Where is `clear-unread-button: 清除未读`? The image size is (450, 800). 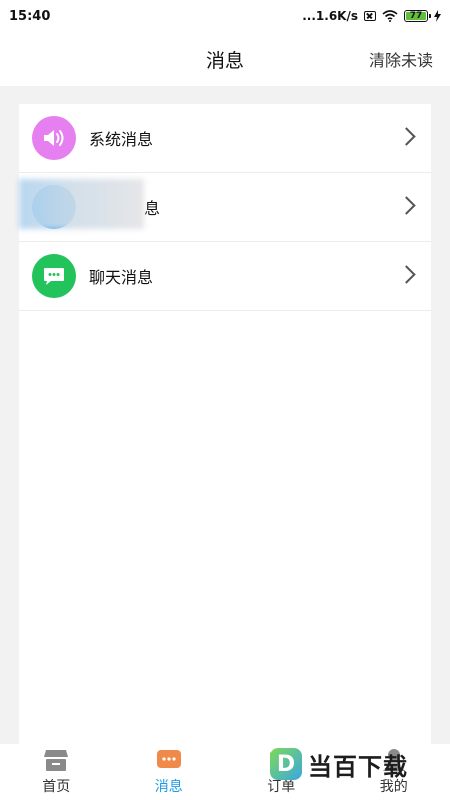 clear-unread-button: 清除未读 is located at coordinates (401, 59).